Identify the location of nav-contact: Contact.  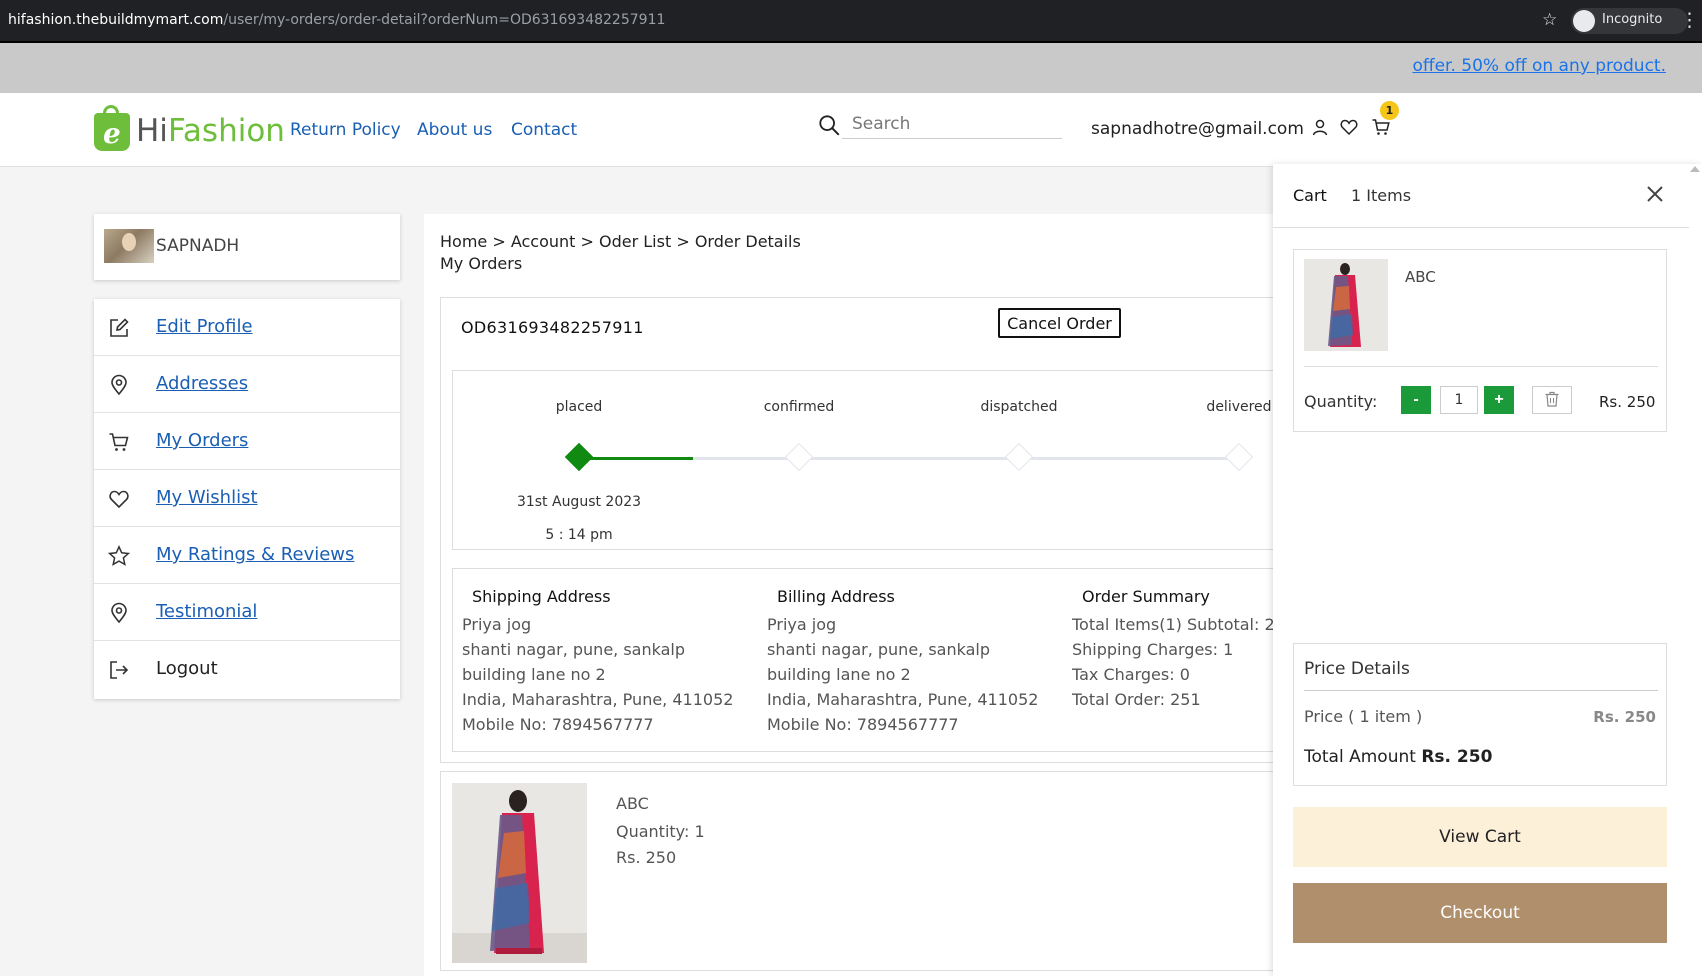
(544, 130).